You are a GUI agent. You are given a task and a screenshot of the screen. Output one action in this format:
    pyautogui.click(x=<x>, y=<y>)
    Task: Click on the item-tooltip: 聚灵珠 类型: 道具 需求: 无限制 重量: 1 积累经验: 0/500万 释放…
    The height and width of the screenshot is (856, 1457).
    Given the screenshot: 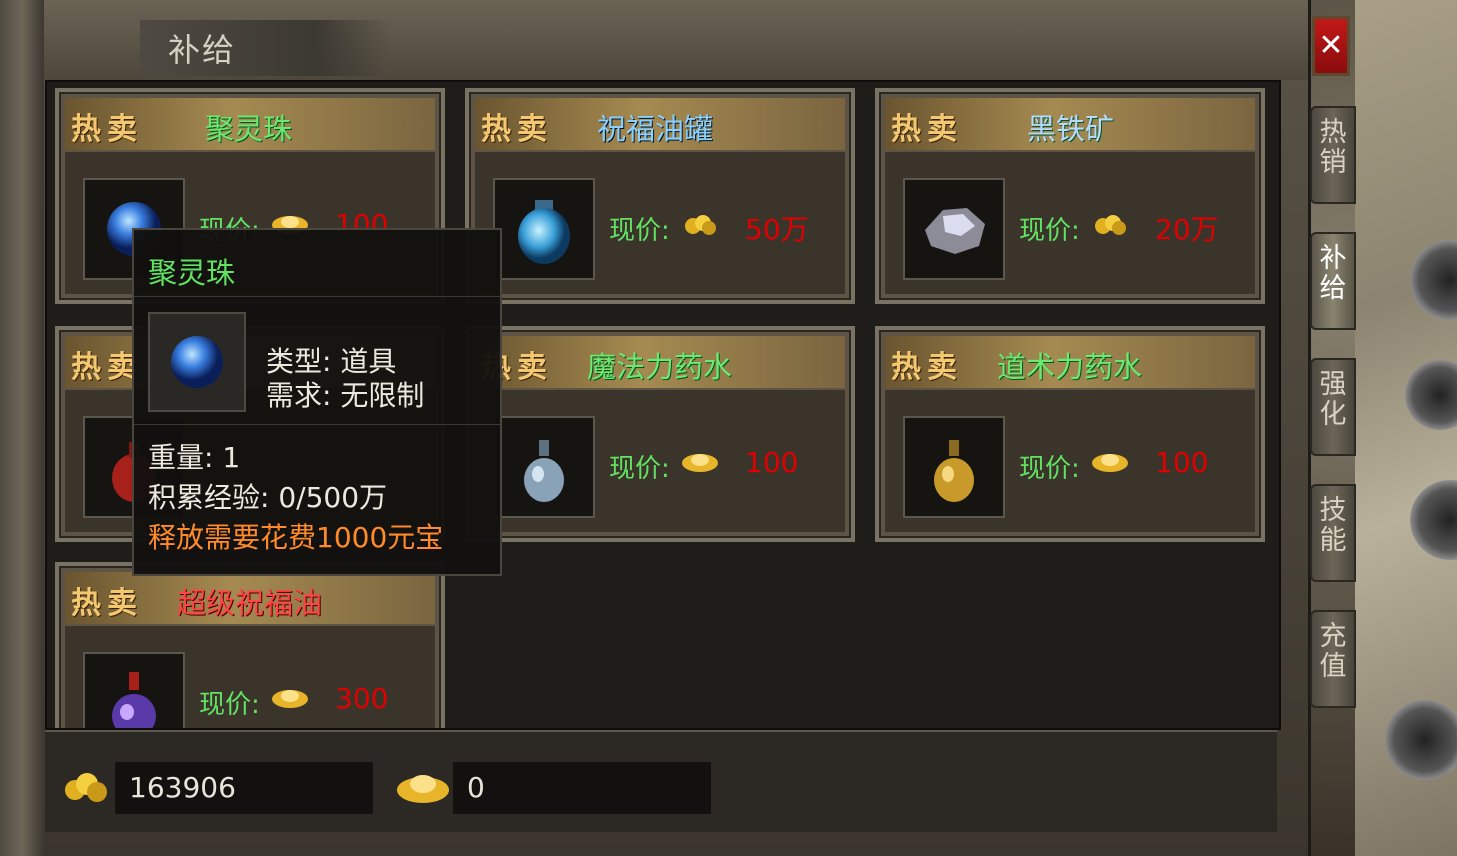 What is the action you would take?
    pyautogui.click(x=317, y=402)
    